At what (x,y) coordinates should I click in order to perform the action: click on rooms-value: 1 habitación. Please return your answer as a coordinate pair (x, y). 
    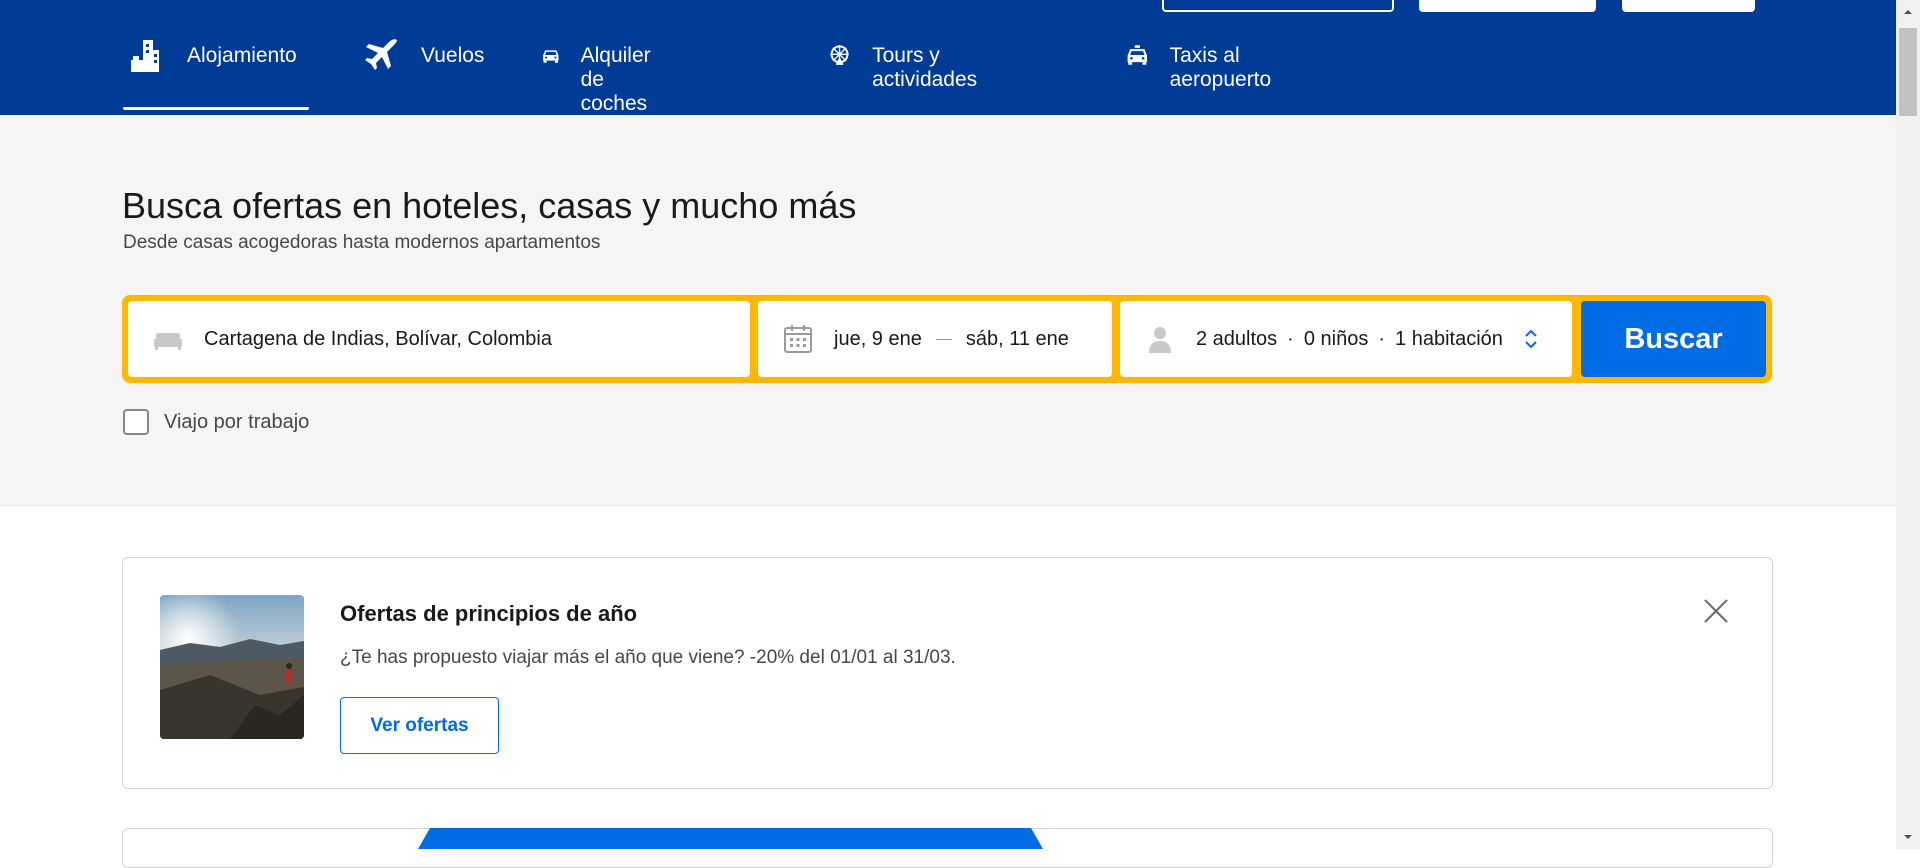
    Looking at the image, I should click on (1449, 338).